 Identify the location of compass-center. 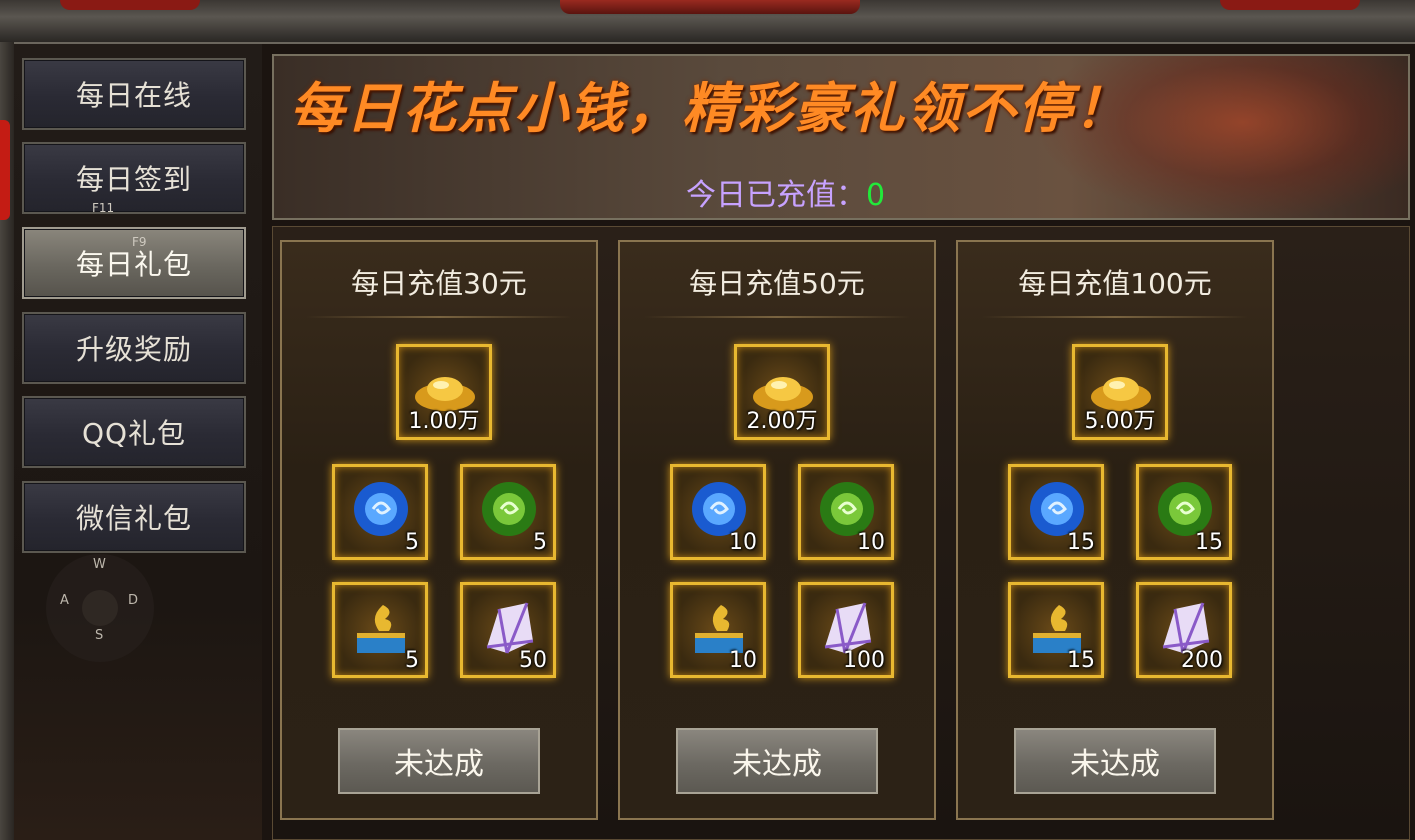
(100, 608).